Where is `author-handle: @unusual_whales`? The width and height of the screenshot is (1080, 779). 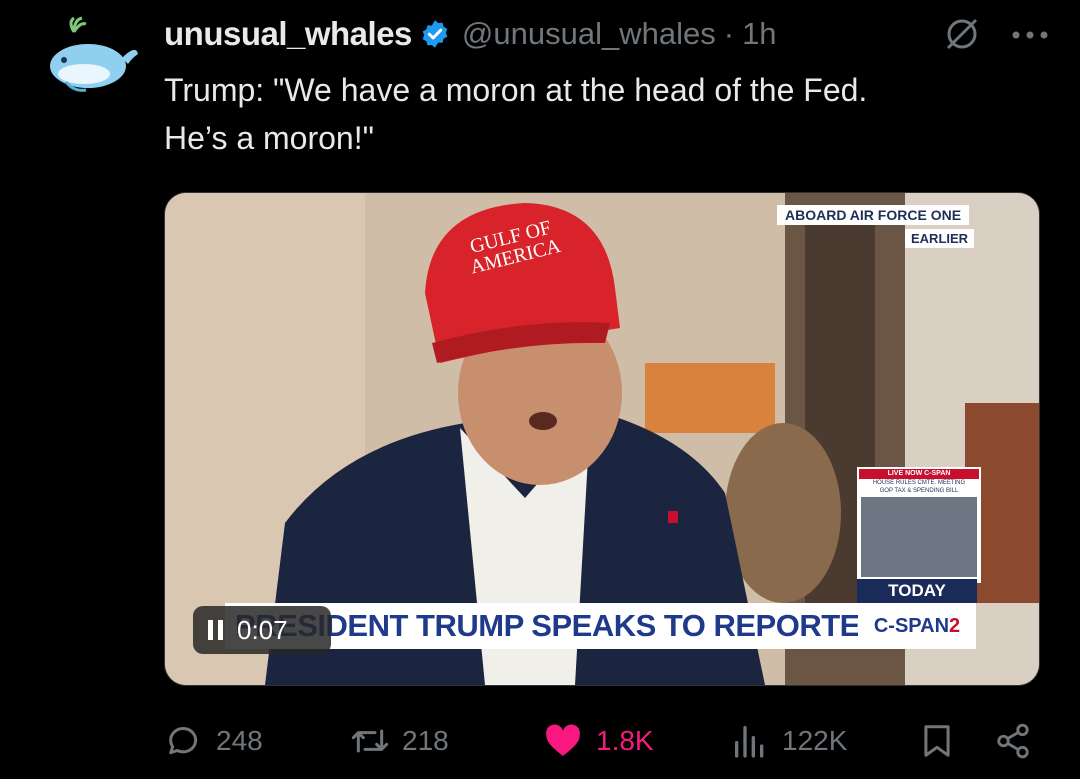 author-handle: @unusual_whales is located at coordinates (589, 34).